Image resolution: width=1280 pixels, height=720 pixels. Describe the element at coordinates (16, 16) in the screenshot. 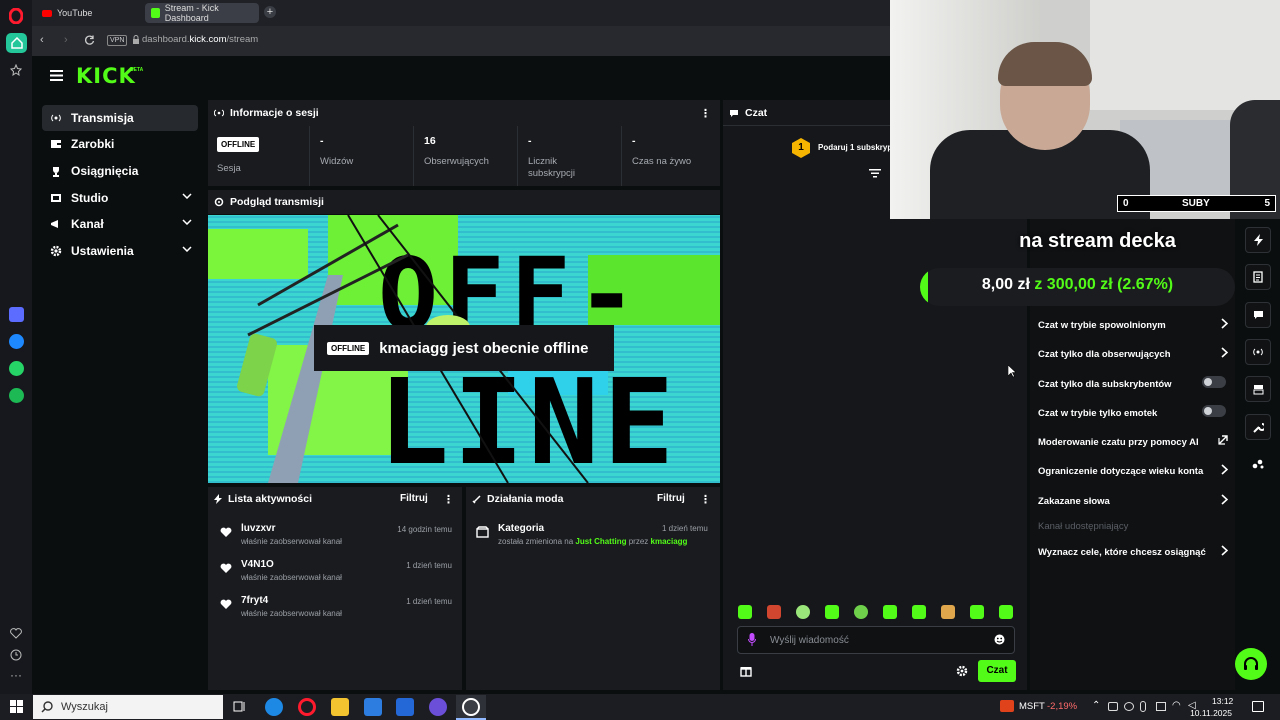

I see `opera-logo-icon` at that location.